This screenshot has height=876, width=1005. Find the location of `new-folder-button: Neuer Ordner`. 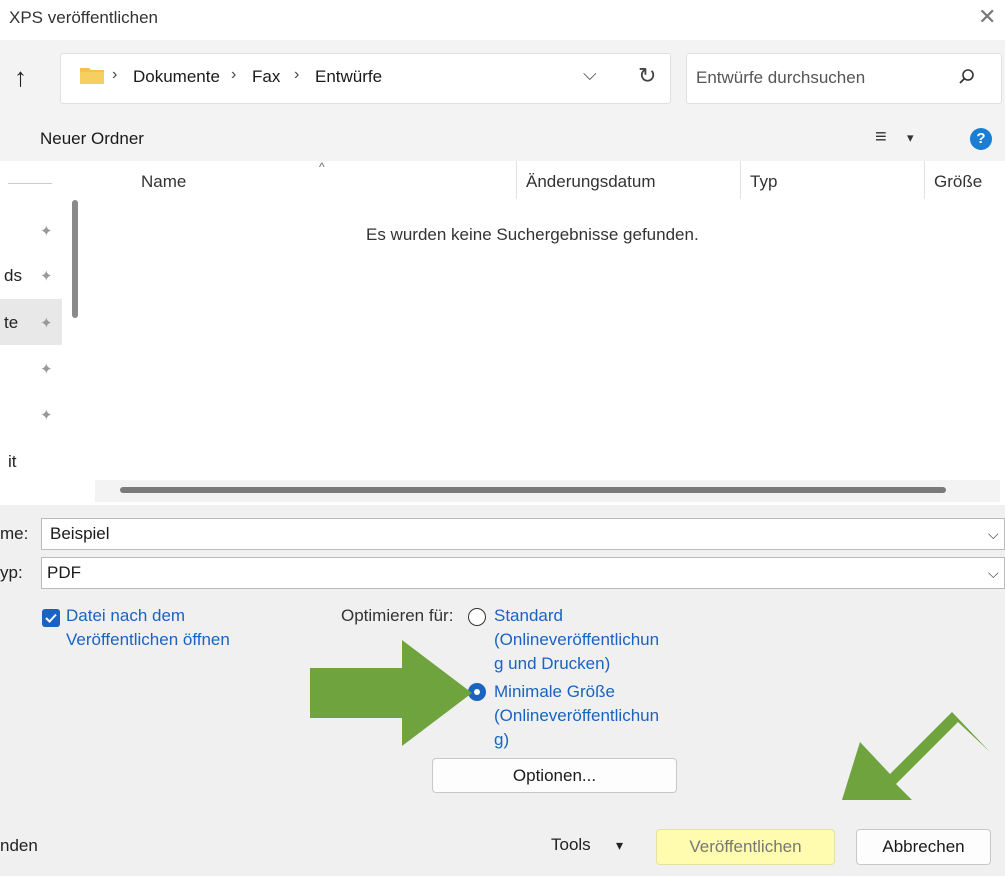

new-folder-button: Neuer Ordner is located at coordinates (92, 139).